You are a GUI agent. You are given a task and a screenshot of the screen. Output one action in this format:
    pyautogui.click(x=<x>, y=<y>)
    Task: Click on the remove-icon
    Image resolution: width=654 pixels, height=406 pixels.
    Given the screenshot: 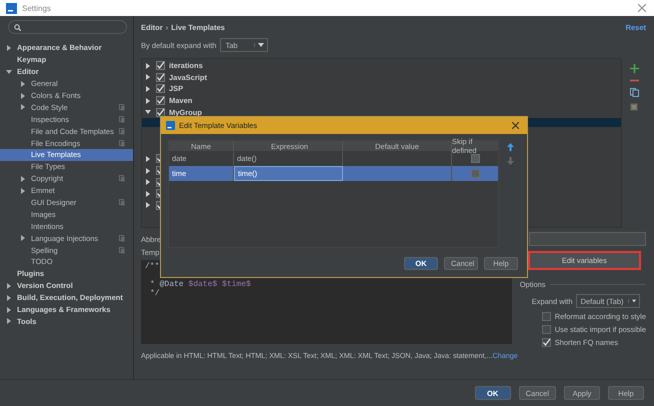 What is the action you would take?
    pyautogui.click(x=634, y=80)
    